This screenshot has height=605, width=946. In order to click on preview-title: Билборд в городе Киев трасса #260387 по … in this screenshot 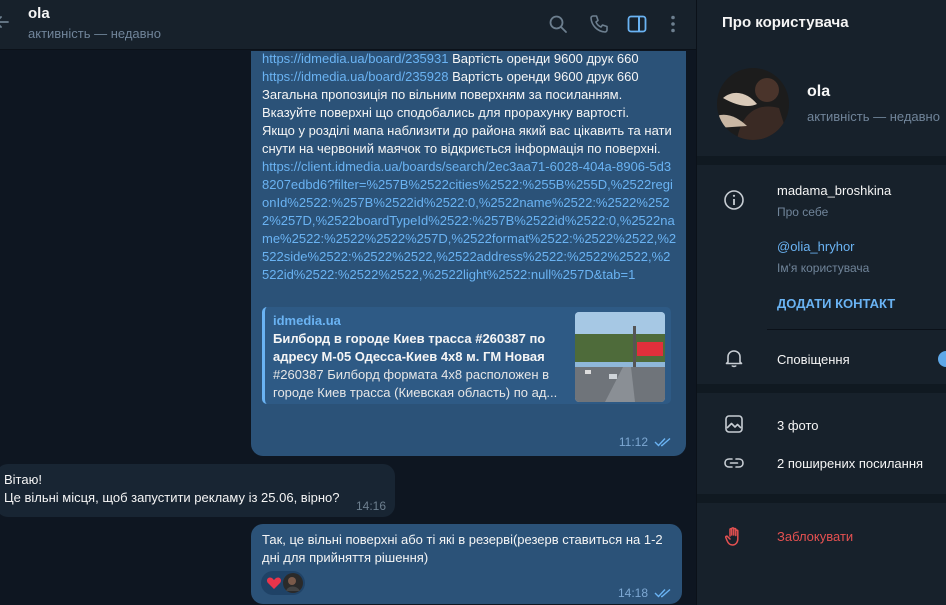, I will do `click(409, 347)`.